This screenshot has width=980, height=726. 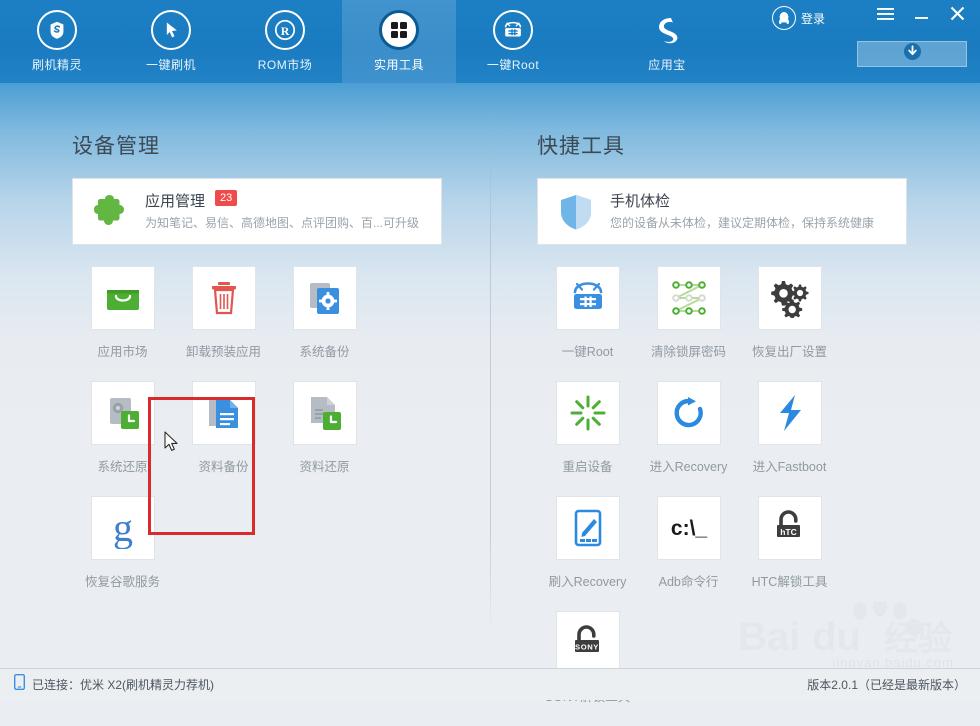 I want to click on download-button, so click(x=912, y=54).